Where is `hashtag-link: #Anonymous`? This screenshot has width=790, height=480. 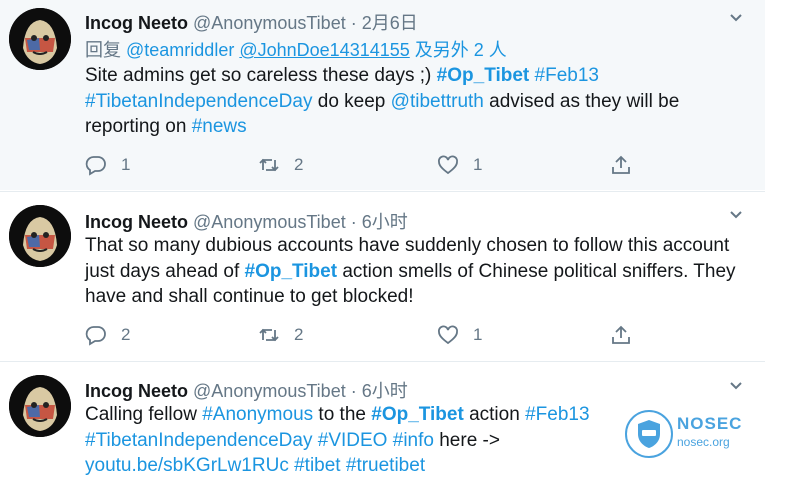
hashtag-link: #Anonymous is located at coordinates (257, 414).